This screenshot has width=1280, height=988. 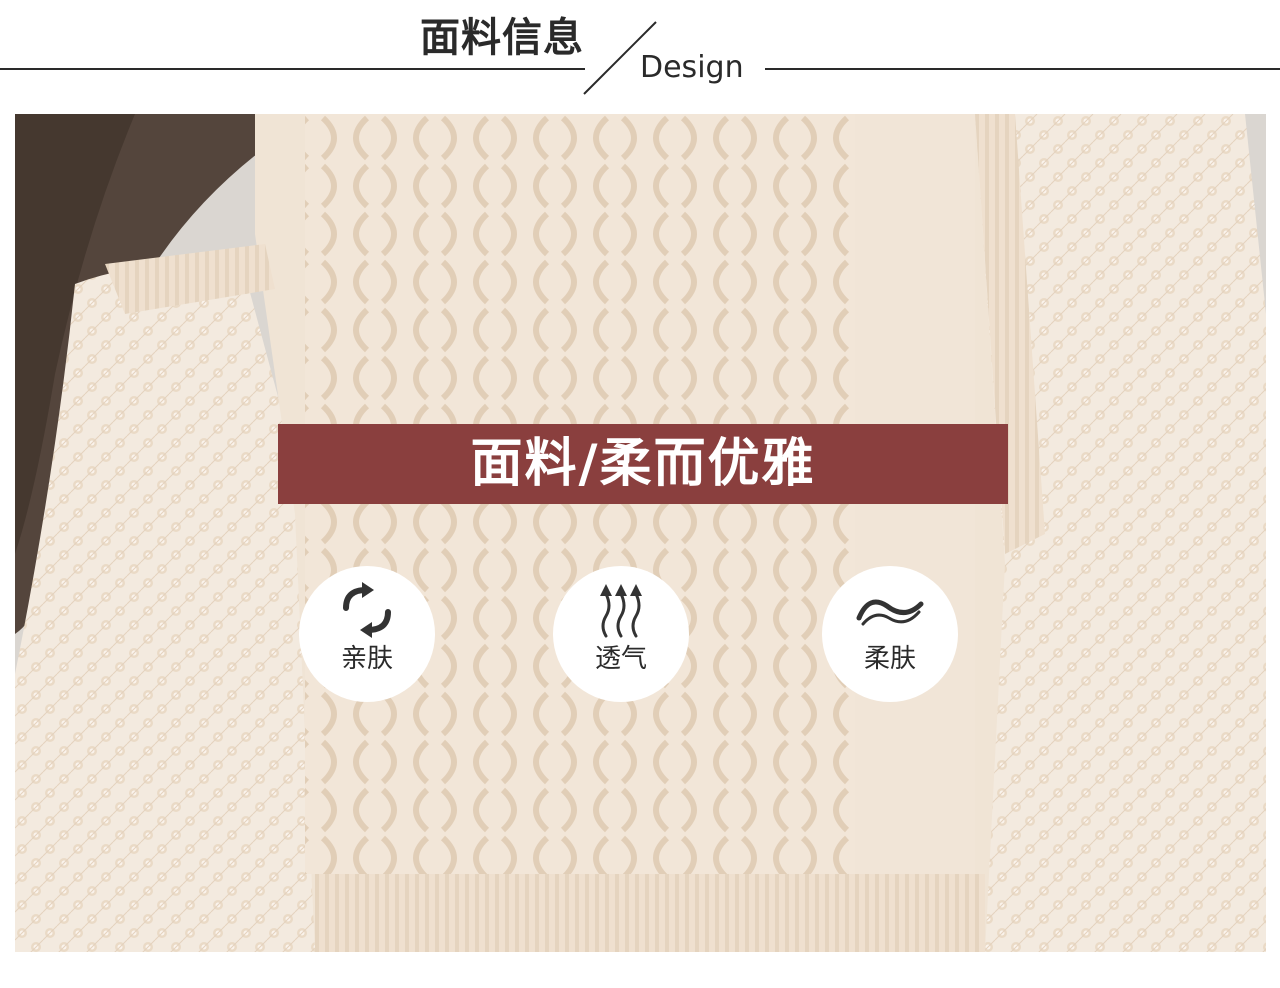 What do you see at coordinates (1022, 69) in the screenshot?
I see `header-rule-right` at bounding box center [1022, 69].